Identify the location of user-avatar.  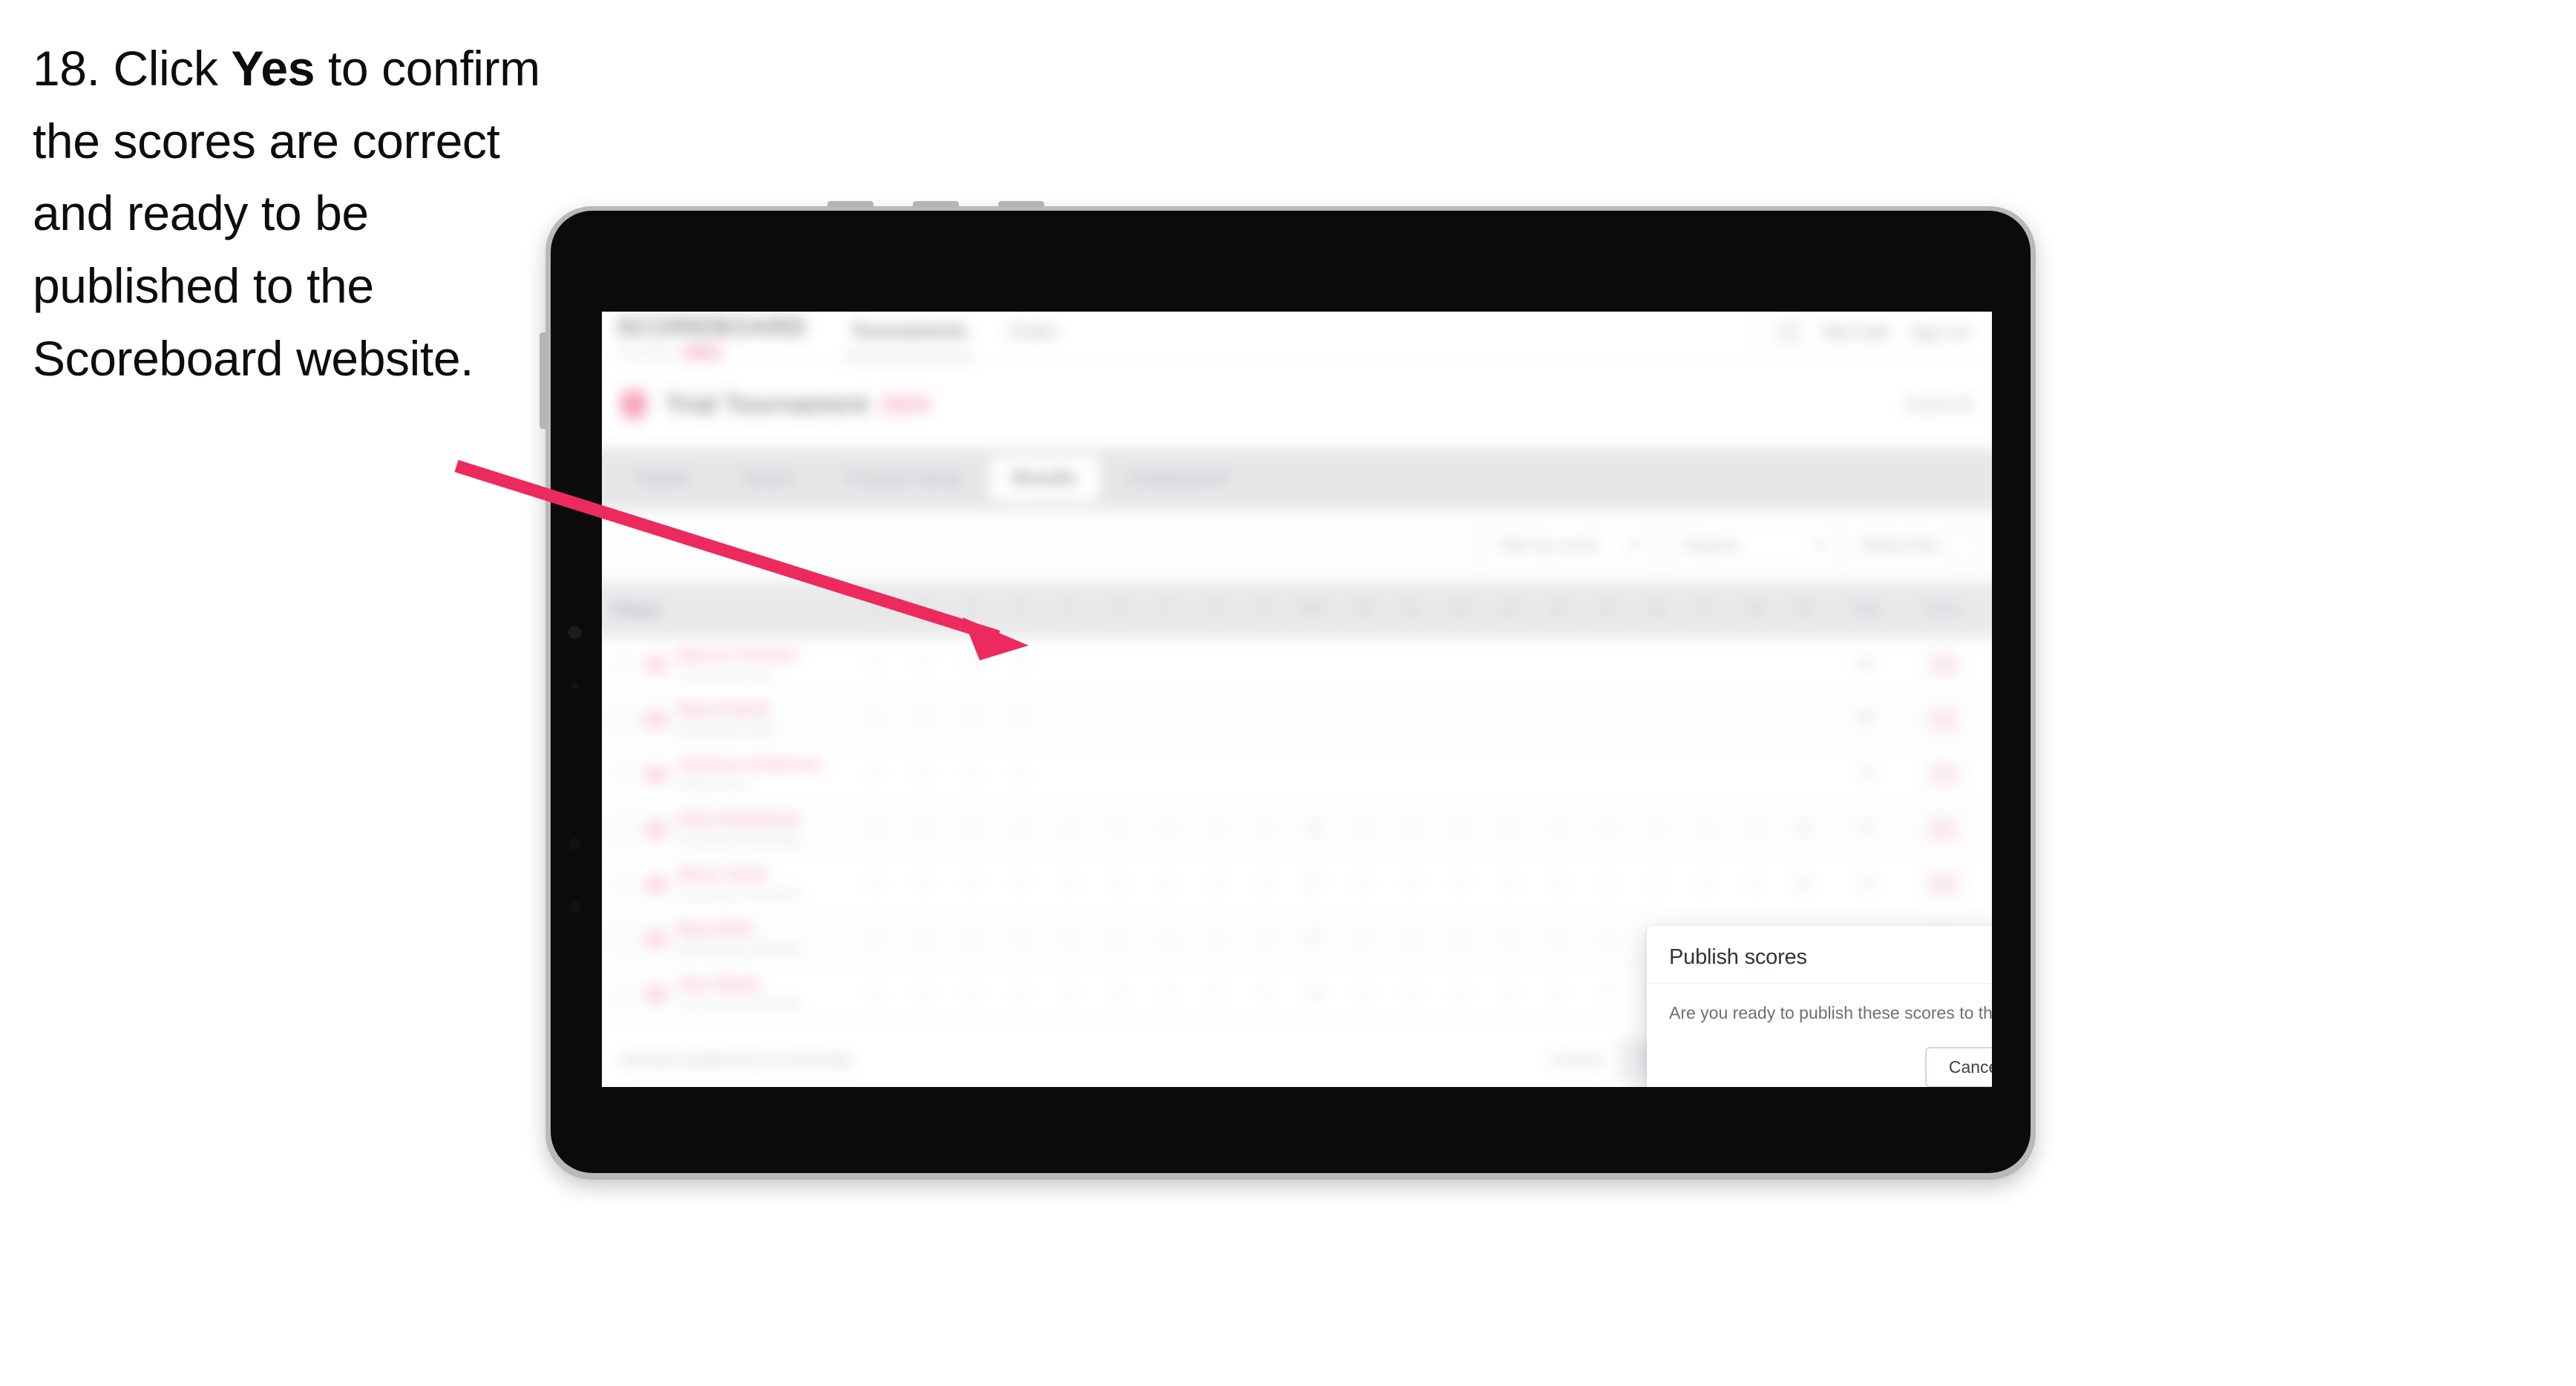
(1790, 332).